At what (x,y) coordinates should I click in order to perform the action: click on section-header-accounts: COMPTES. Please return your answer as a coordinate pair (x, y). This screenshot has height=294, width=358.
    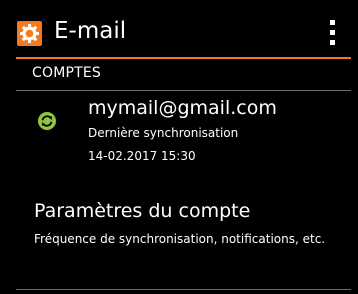
    Looking at the image, I should click on (67, 73).